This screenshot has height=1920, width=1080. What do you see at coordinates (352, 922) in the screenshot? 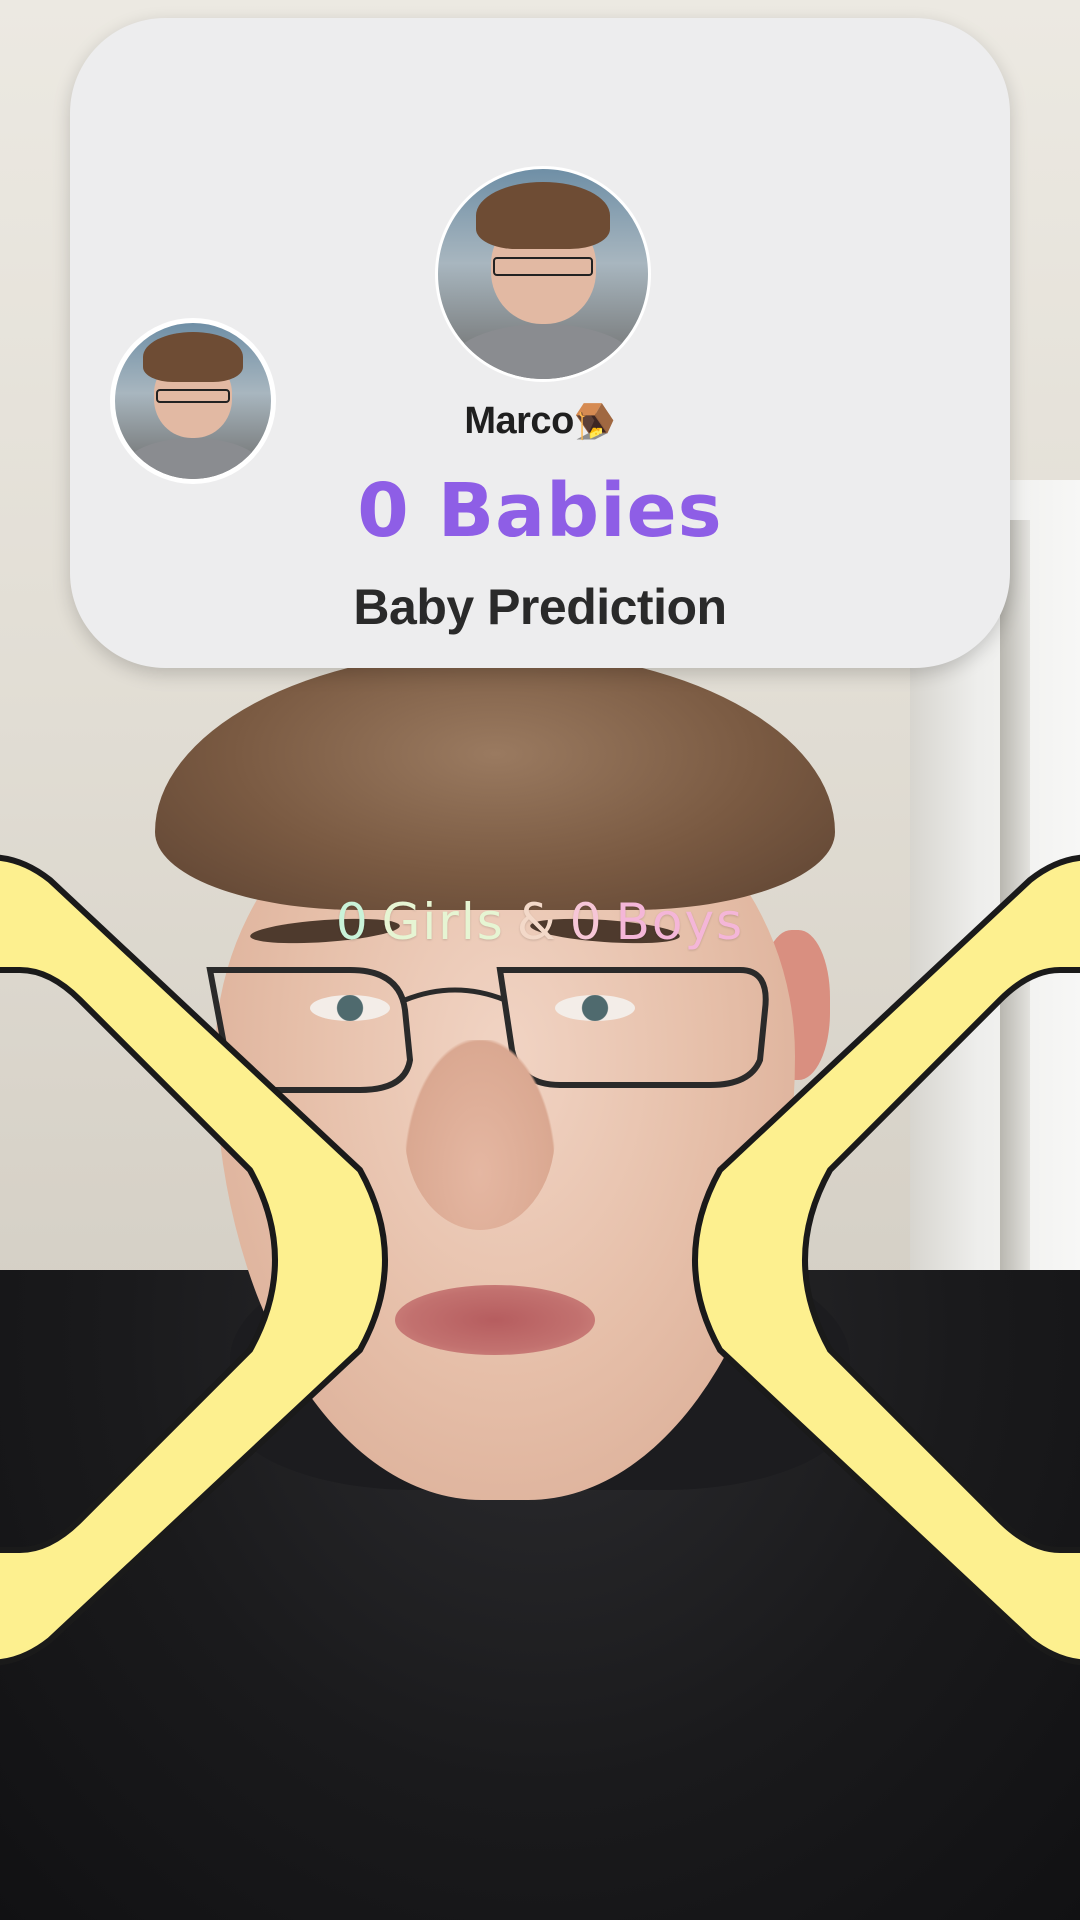
I see `girls-count: 0` at bounding box center [352, 922].